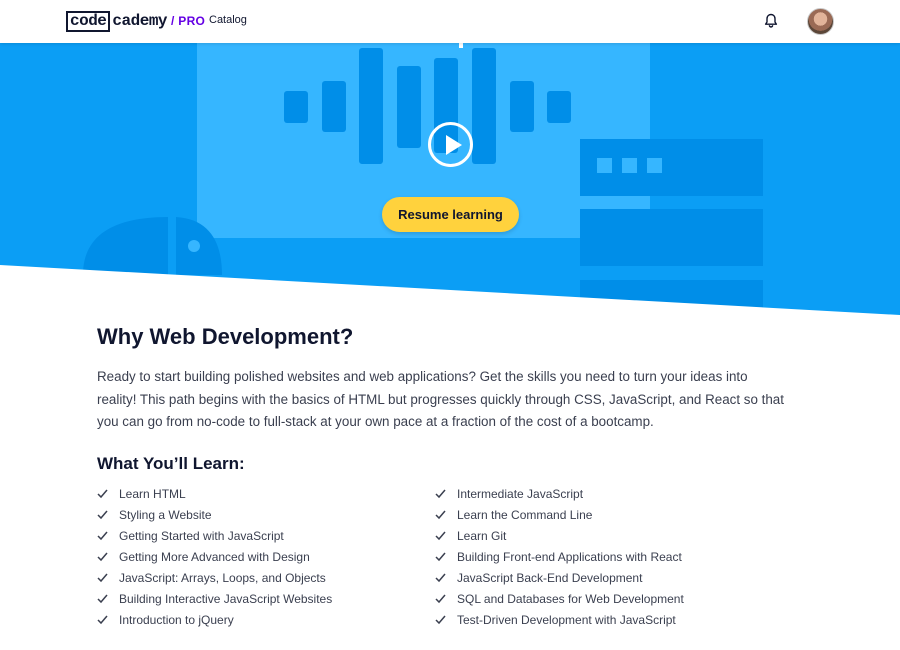  I want to click on learn-item-label: Building Interactive JavaScript Websites, so click(226, 598).